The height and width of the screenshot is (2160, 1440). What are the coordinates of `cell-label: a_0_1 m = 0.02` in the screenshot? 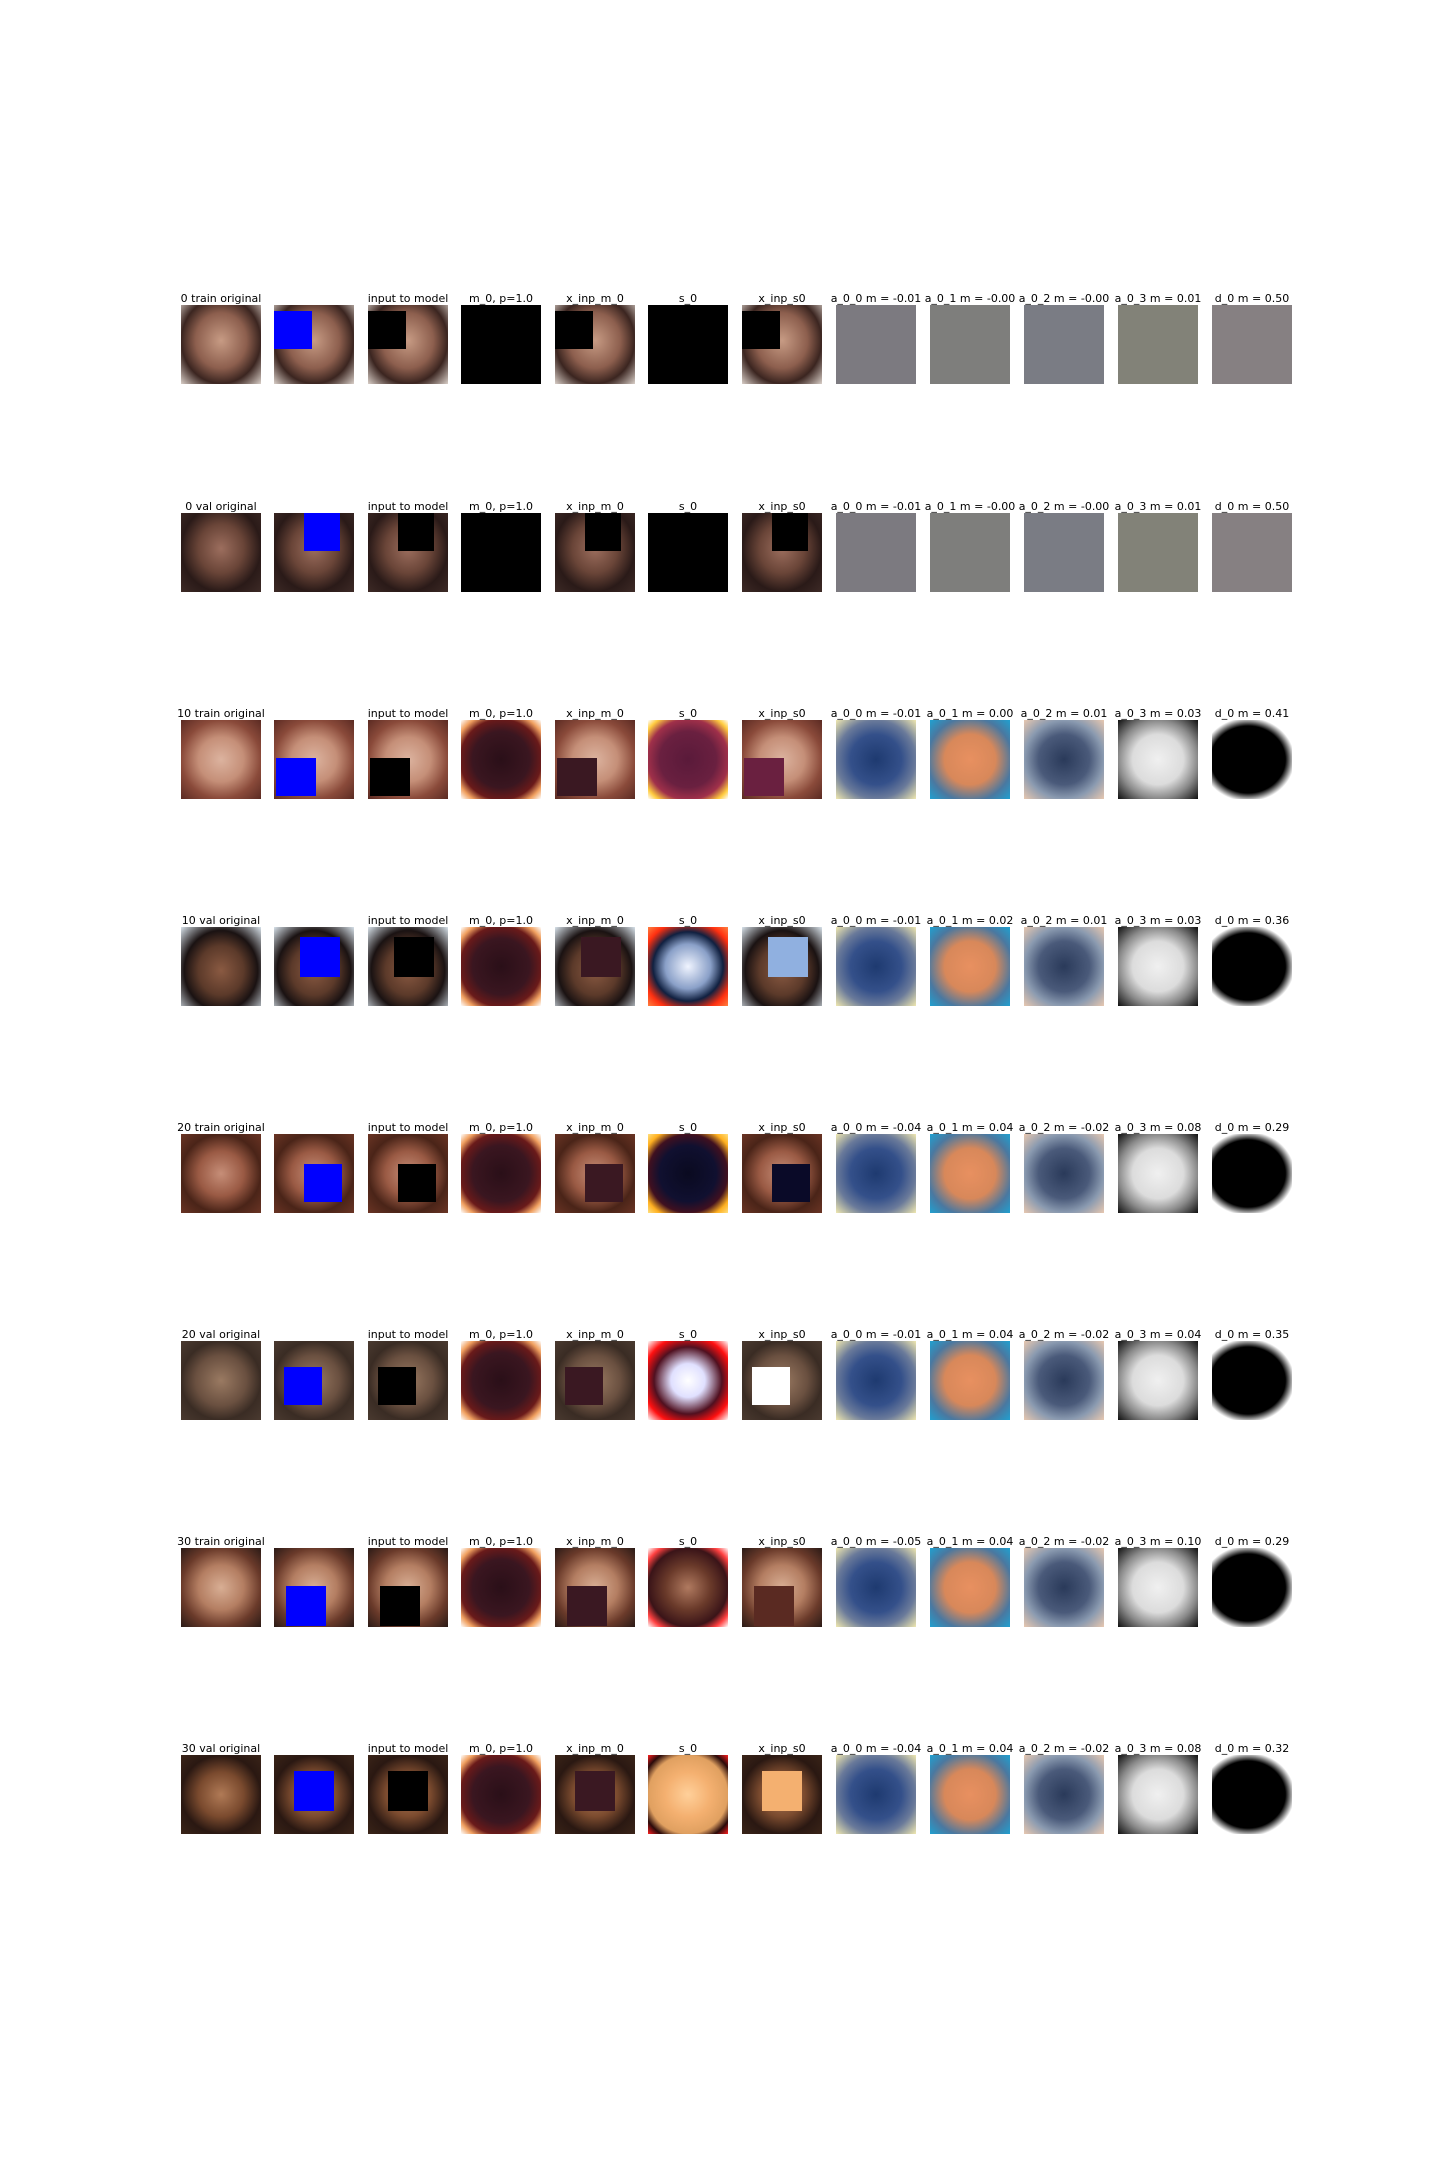 It's located at (970, 920).